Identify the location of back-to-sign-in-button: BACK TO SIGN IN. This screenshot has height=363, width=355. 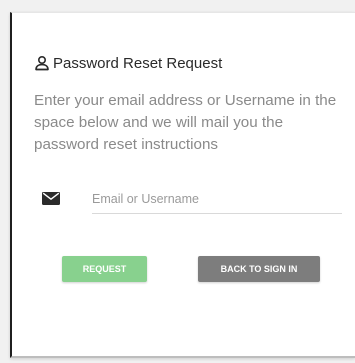
(259, 269).